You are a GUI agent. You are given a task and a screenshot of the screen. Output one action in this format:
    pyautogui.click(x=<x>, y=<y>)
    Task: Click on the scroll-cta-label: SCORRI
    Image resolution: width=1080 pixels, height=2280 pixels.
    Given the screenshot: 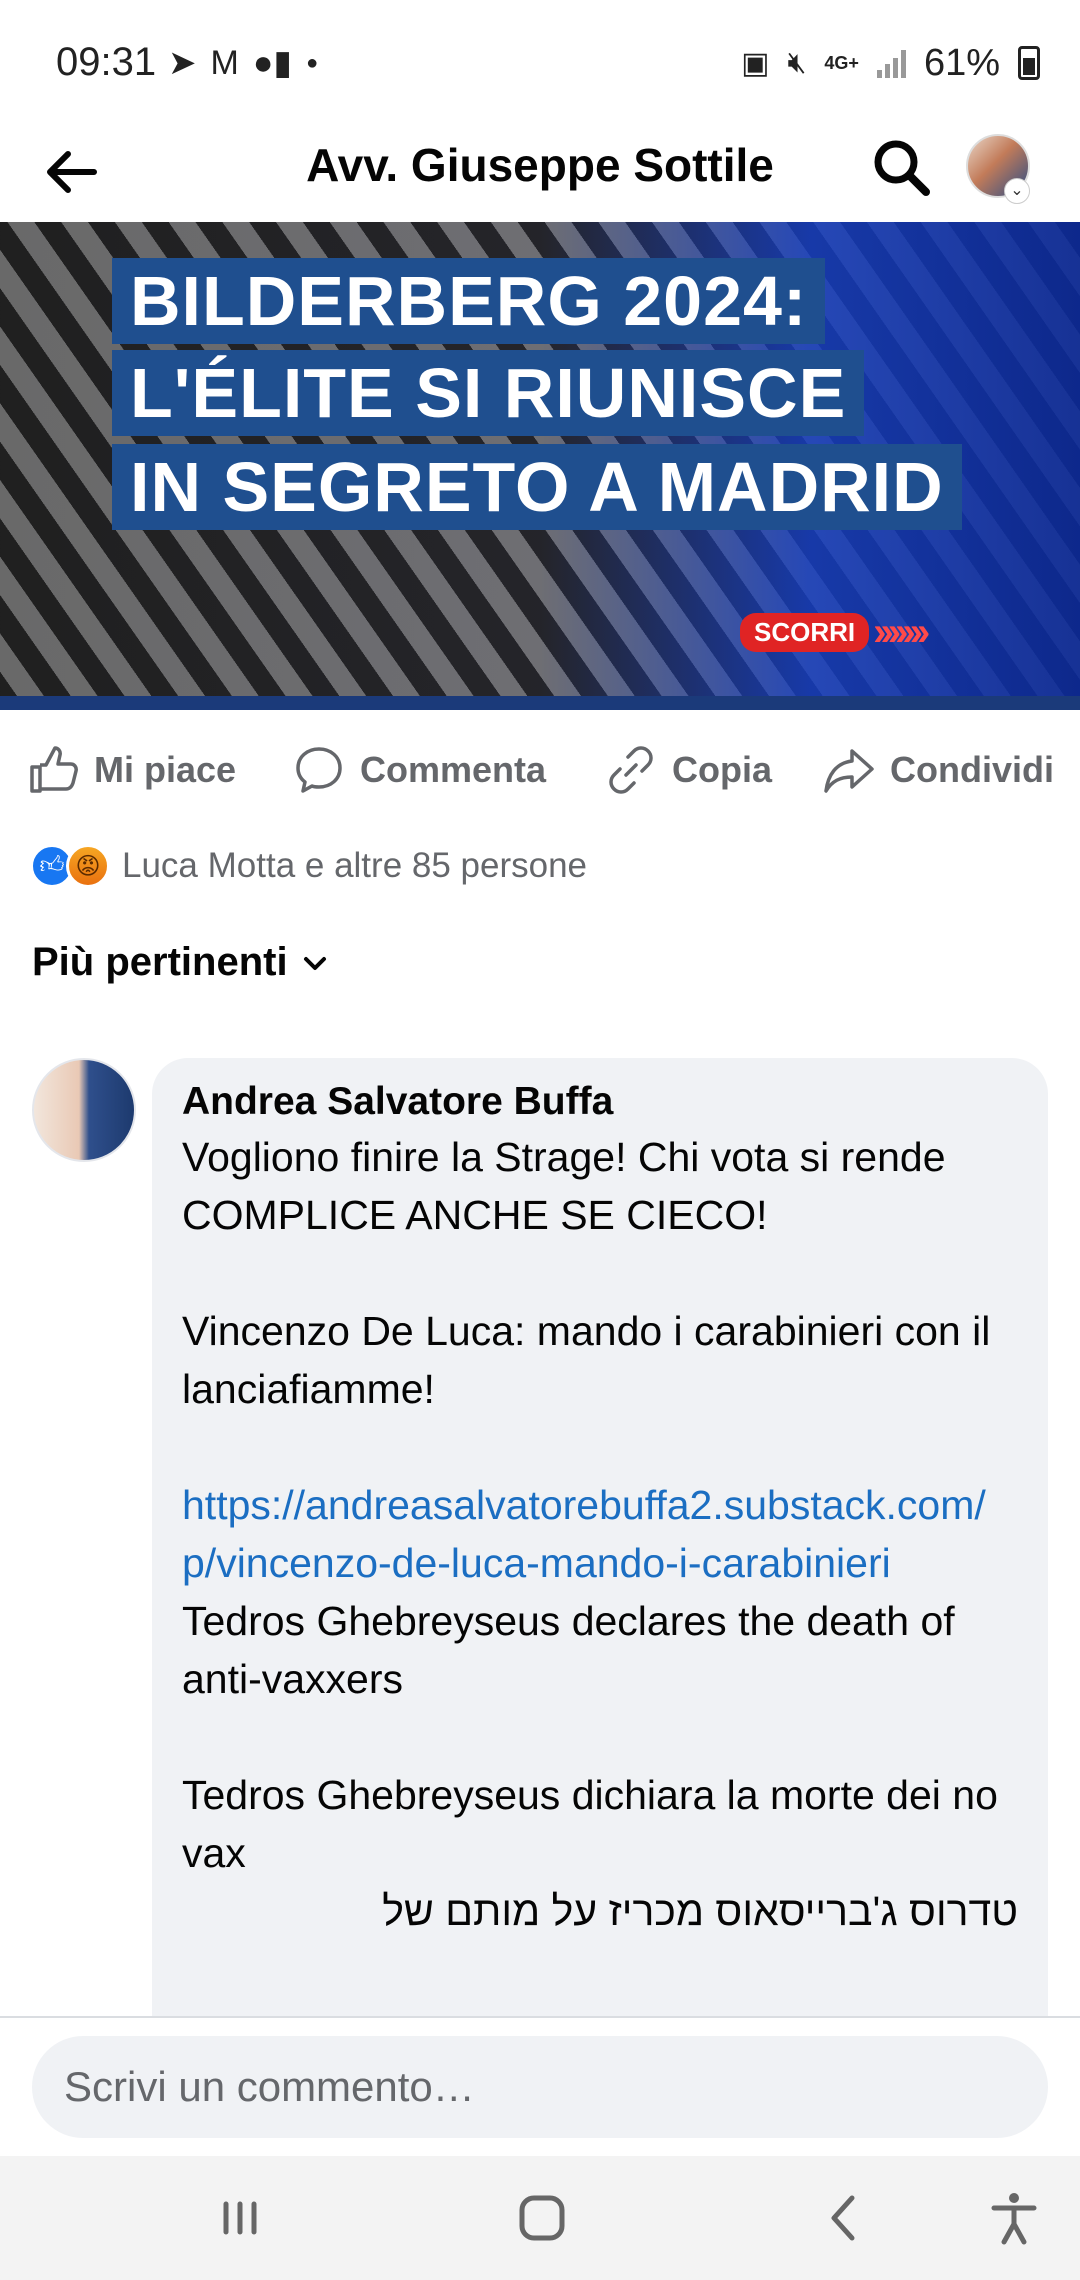 What is the action you would take?
    pyautogui.click(x=805, y=632)
    